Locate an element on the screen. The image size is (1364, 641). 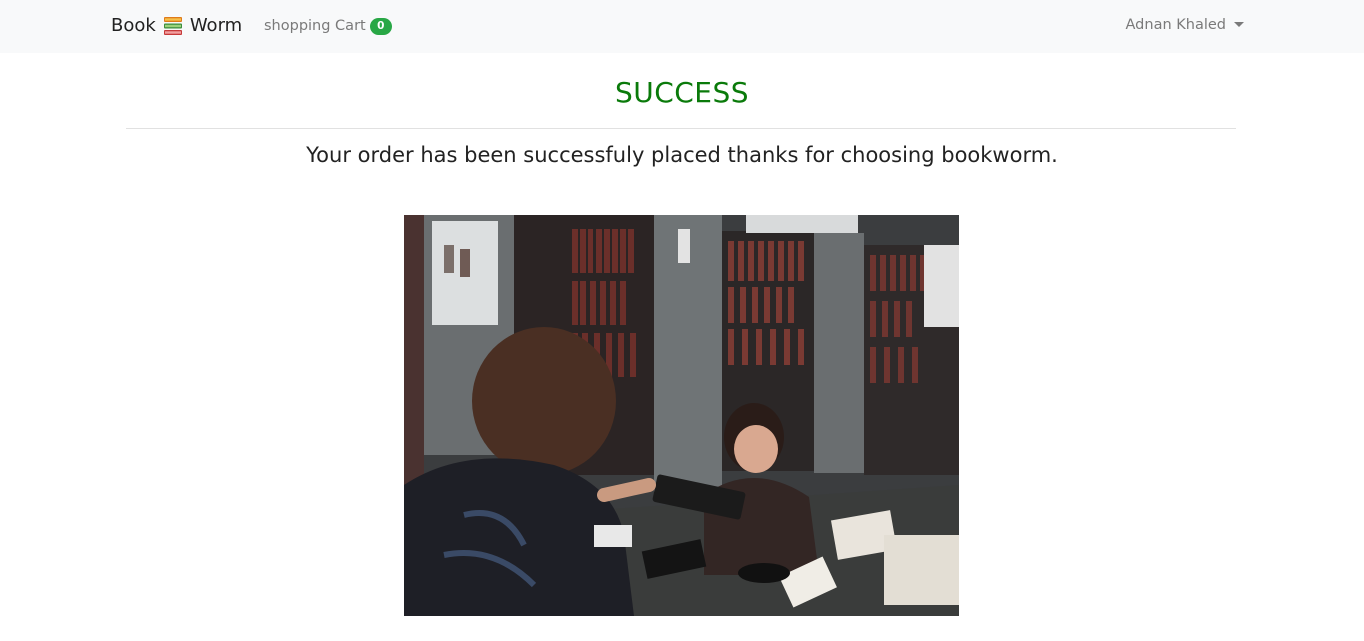
shopping-cart-link: shopping Cart 0 is located at coordinates (328, 26).